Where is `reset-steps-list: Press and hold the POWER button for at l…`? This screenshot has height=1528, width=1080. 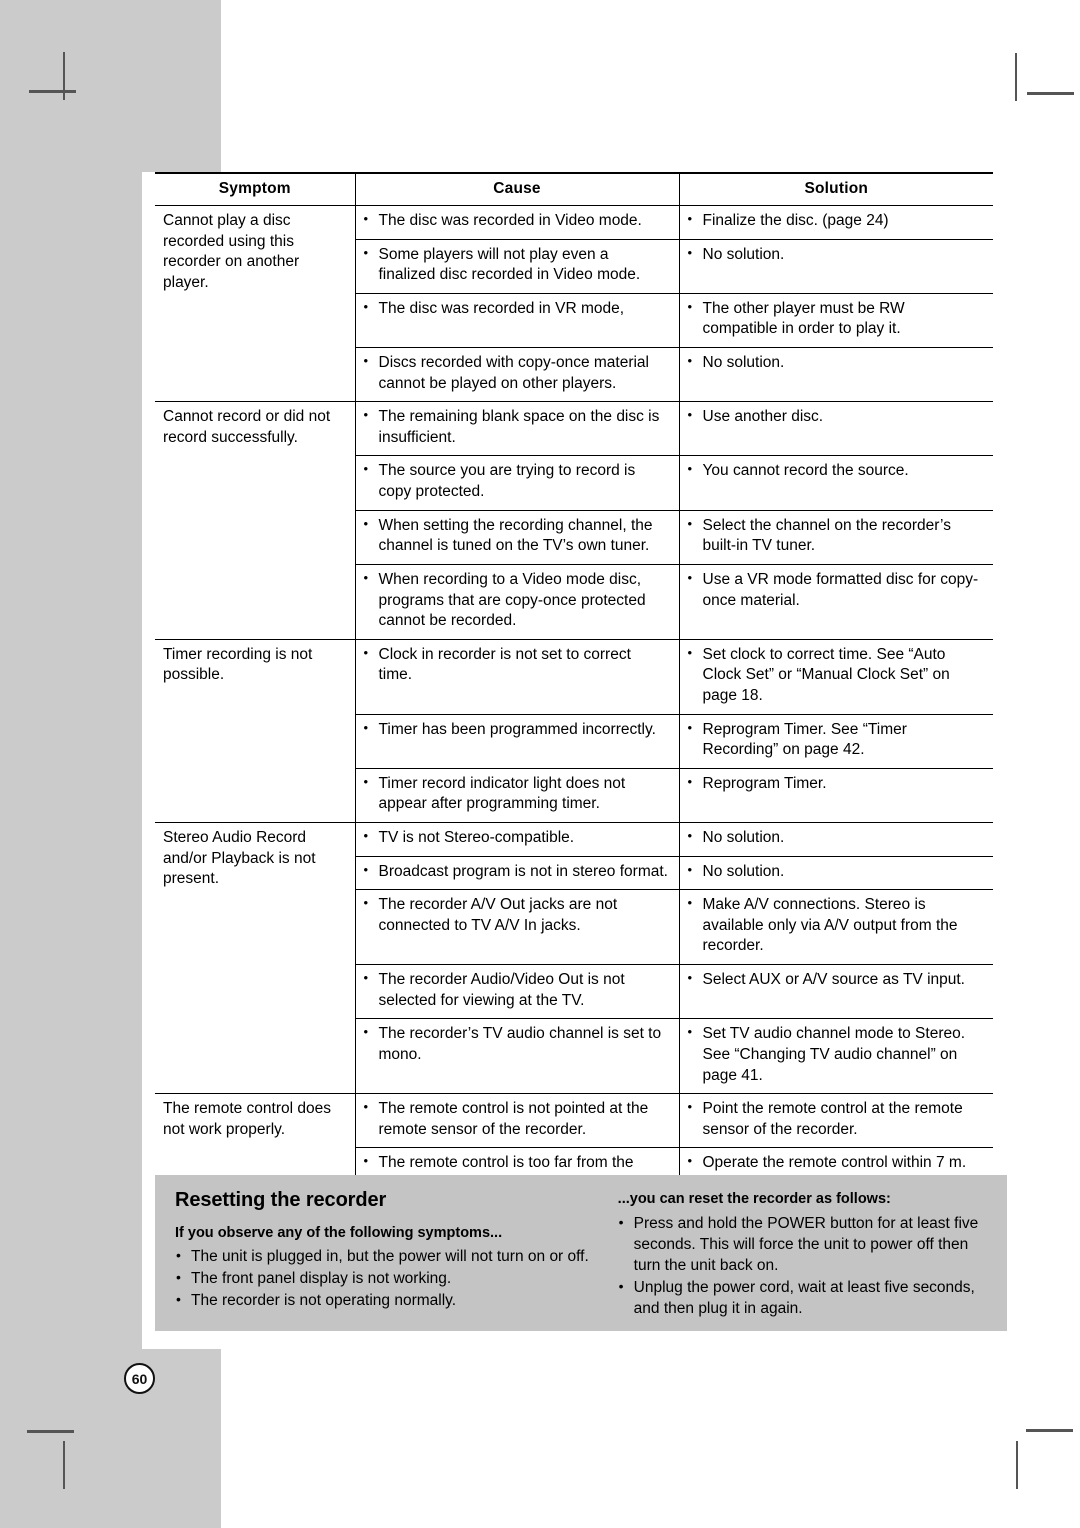 reset-steps-list: Press and hold the POWER button for at l… is located at coordinates (803, 1266).